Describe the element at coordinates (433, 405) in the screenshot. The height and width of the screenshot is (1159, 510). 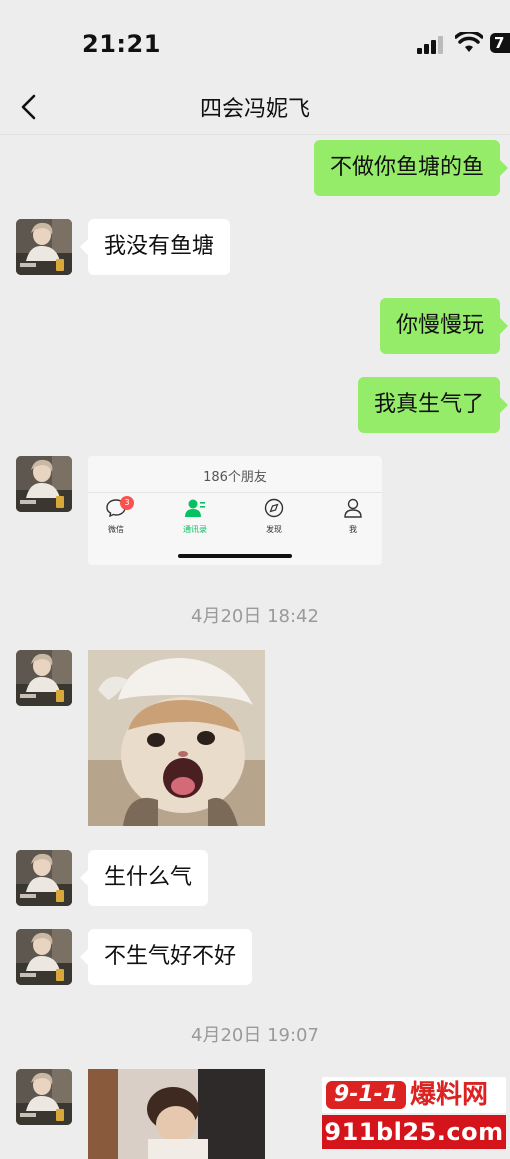
I see `message-bubble-sent: 我真生气了` at that location.